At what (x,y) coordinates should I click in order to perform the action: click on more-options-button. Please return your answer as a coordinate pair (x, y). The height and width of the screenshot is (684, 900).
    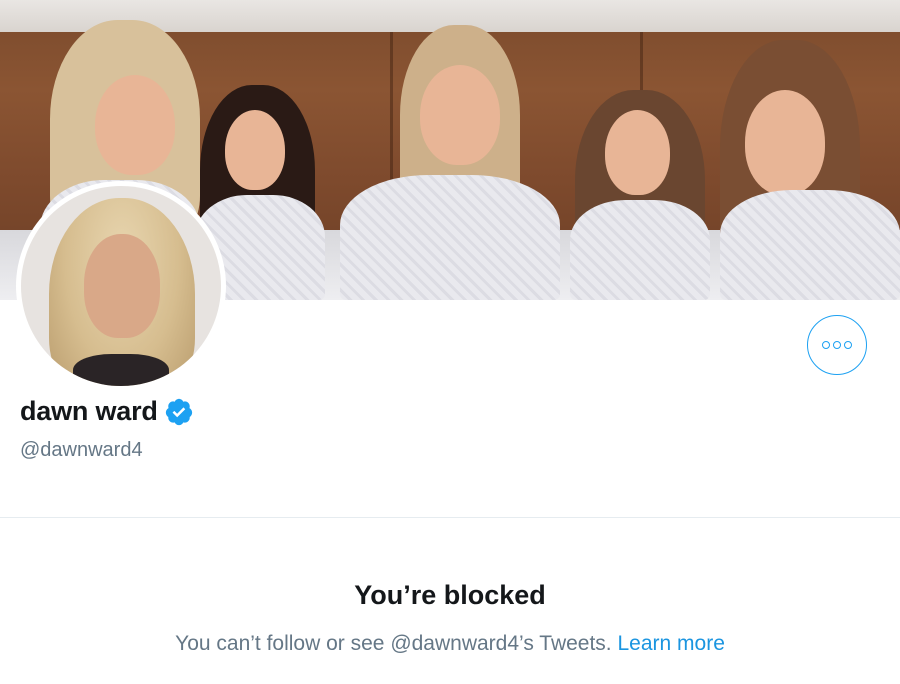
    Looking at the image, I should click on (837, 345).